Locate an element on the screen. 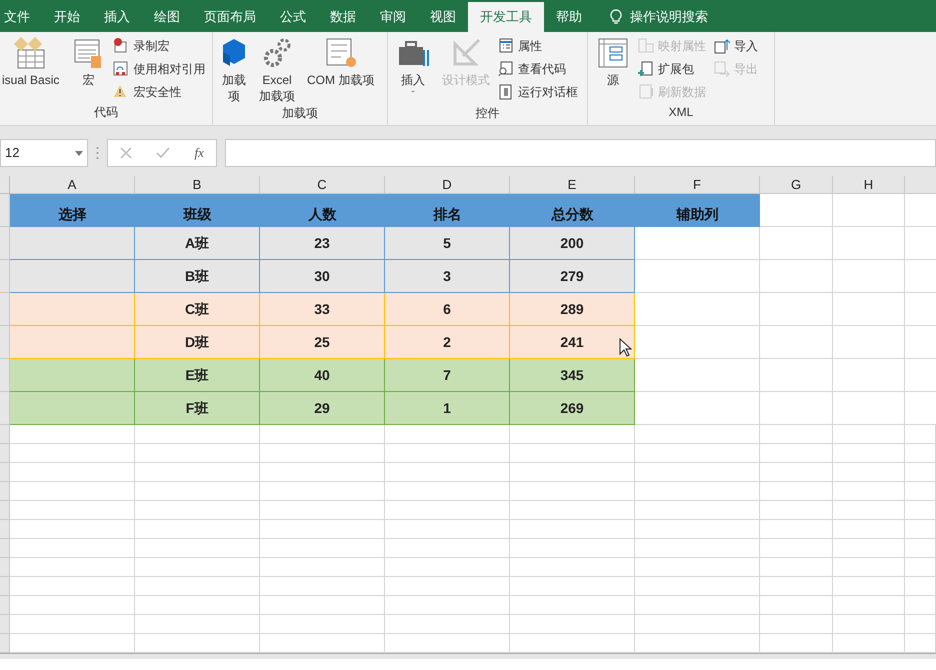 Image resolution: width=936 pixels, height=670 pixels. ribbon-button: 宏安全性 is located at coordinates (159, 92).